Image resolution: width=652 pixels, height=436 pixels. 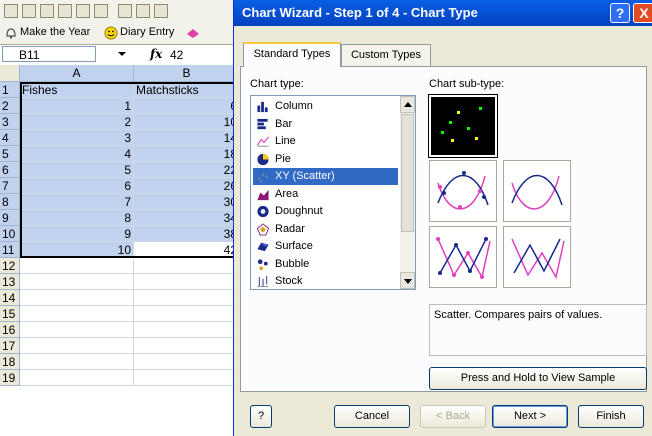 What do you see at coordinates (611, 416) in the screenshot?
I see `finish-button: Finish` at bounding box center [611, 416].